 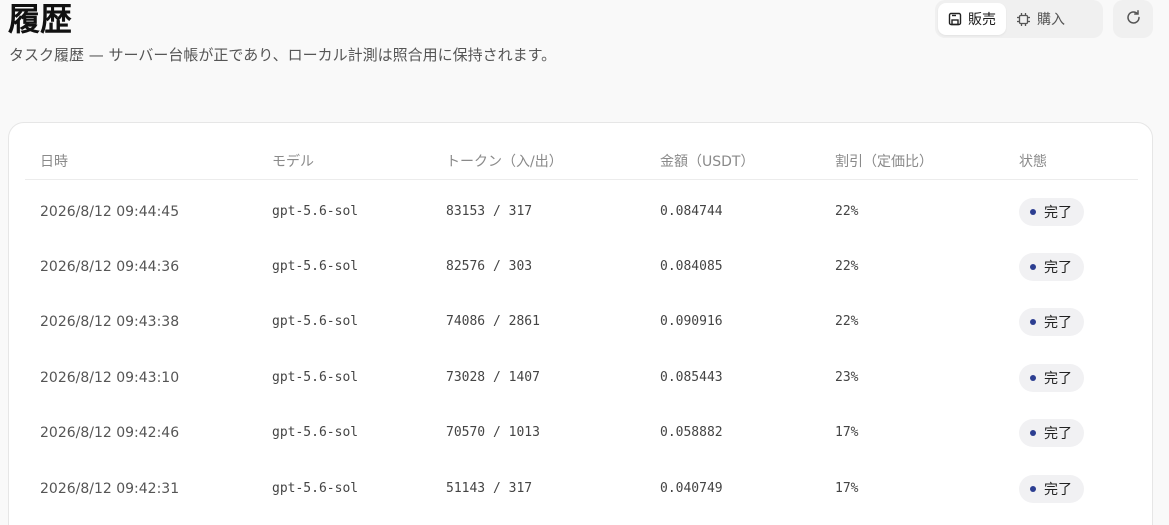 What do you see at coordinates (691, 321) in the screenshot?
I see `cell-amount: 0.090916` at bounding box center [691, 321].